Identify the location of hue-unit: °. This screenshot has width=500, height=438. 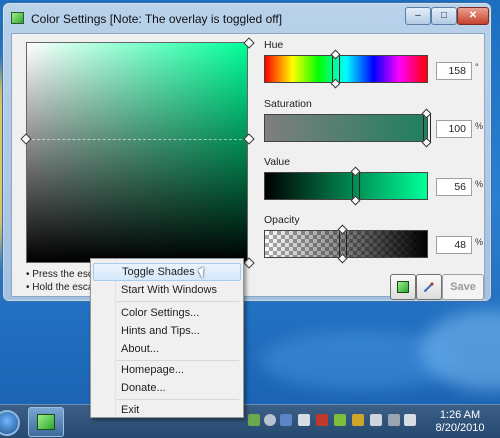
(477, 67).